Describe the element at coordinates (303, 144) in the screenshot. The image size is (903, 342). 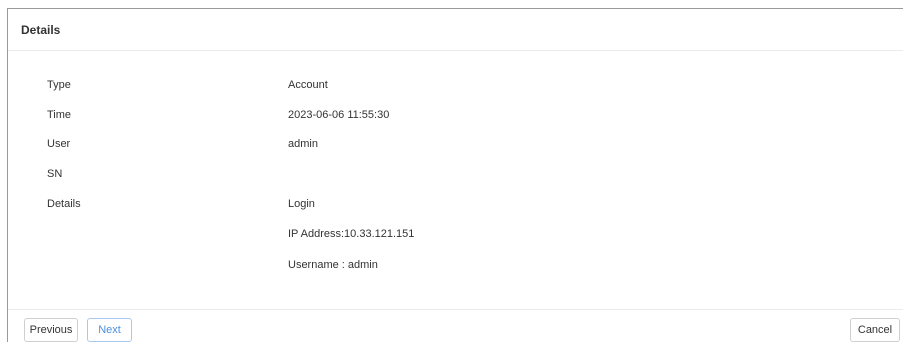
I see `field-value-user: admin` at that location.